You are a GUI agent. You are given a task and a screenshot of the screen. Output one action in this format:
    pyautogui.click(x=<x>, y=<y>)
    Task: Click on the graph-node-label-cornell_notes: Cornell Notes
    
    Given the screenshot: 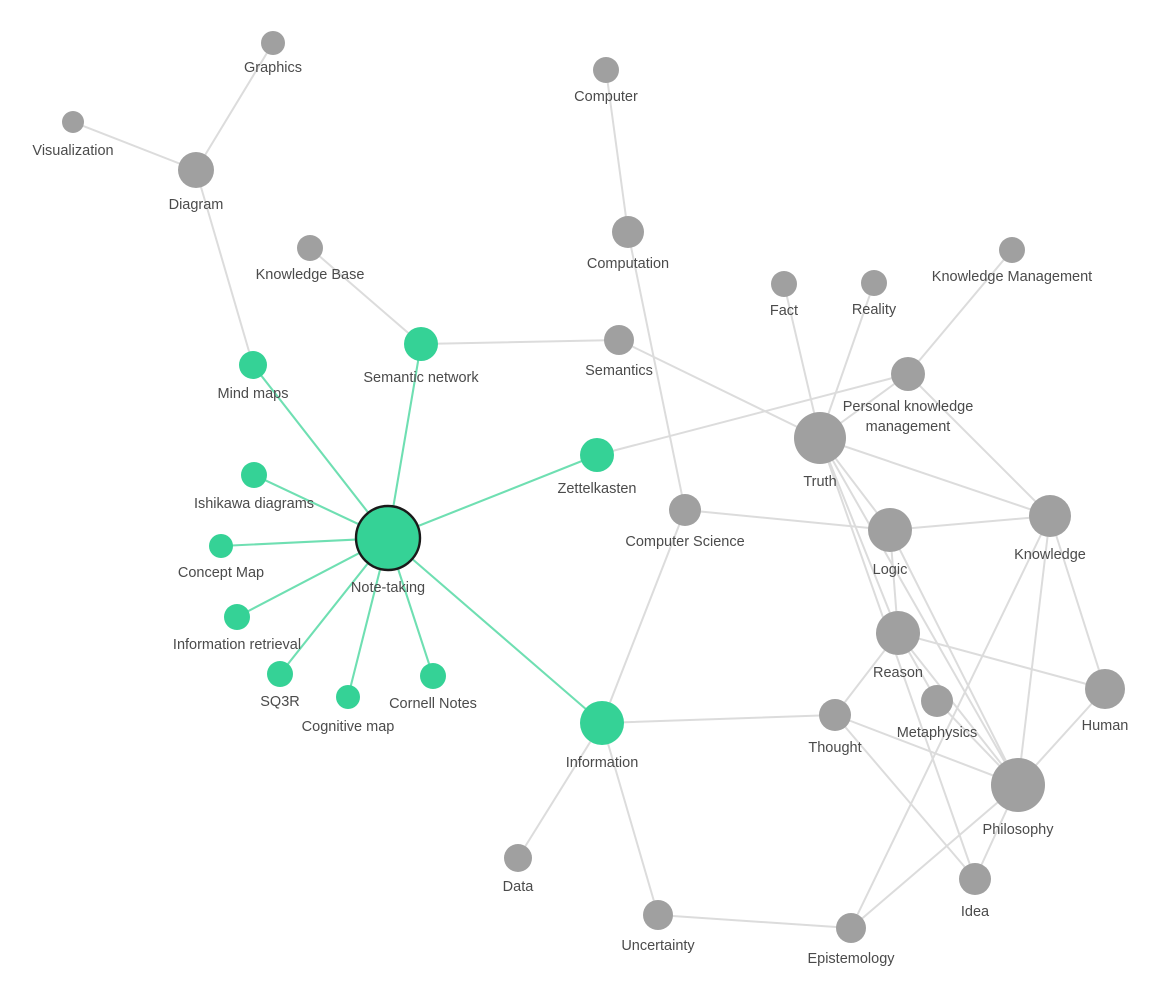 What is the action you would take?
    pyautogui.click(x=433, y=704)
    